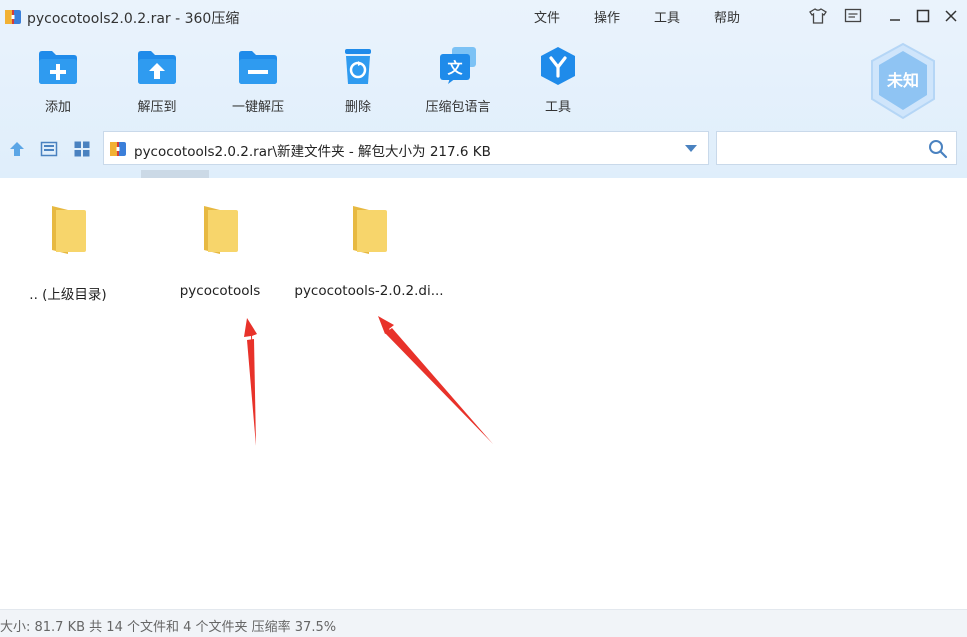 This screenshot has height=637, width=967. I want to click on one-click-extract-label: 一键解压, so click(257, 107).